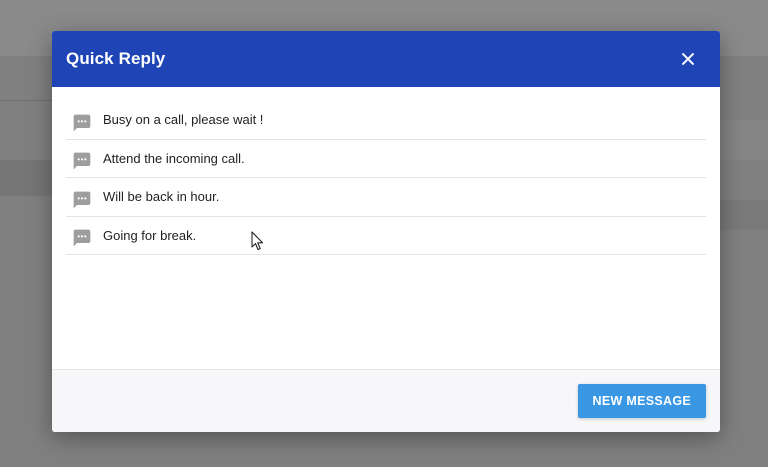 This screenshot has height=467, width=768. Describe the element at coordinates (386, 400) in the screenshot. I see `dialog-footer: NEW MESSAGE` at that location.